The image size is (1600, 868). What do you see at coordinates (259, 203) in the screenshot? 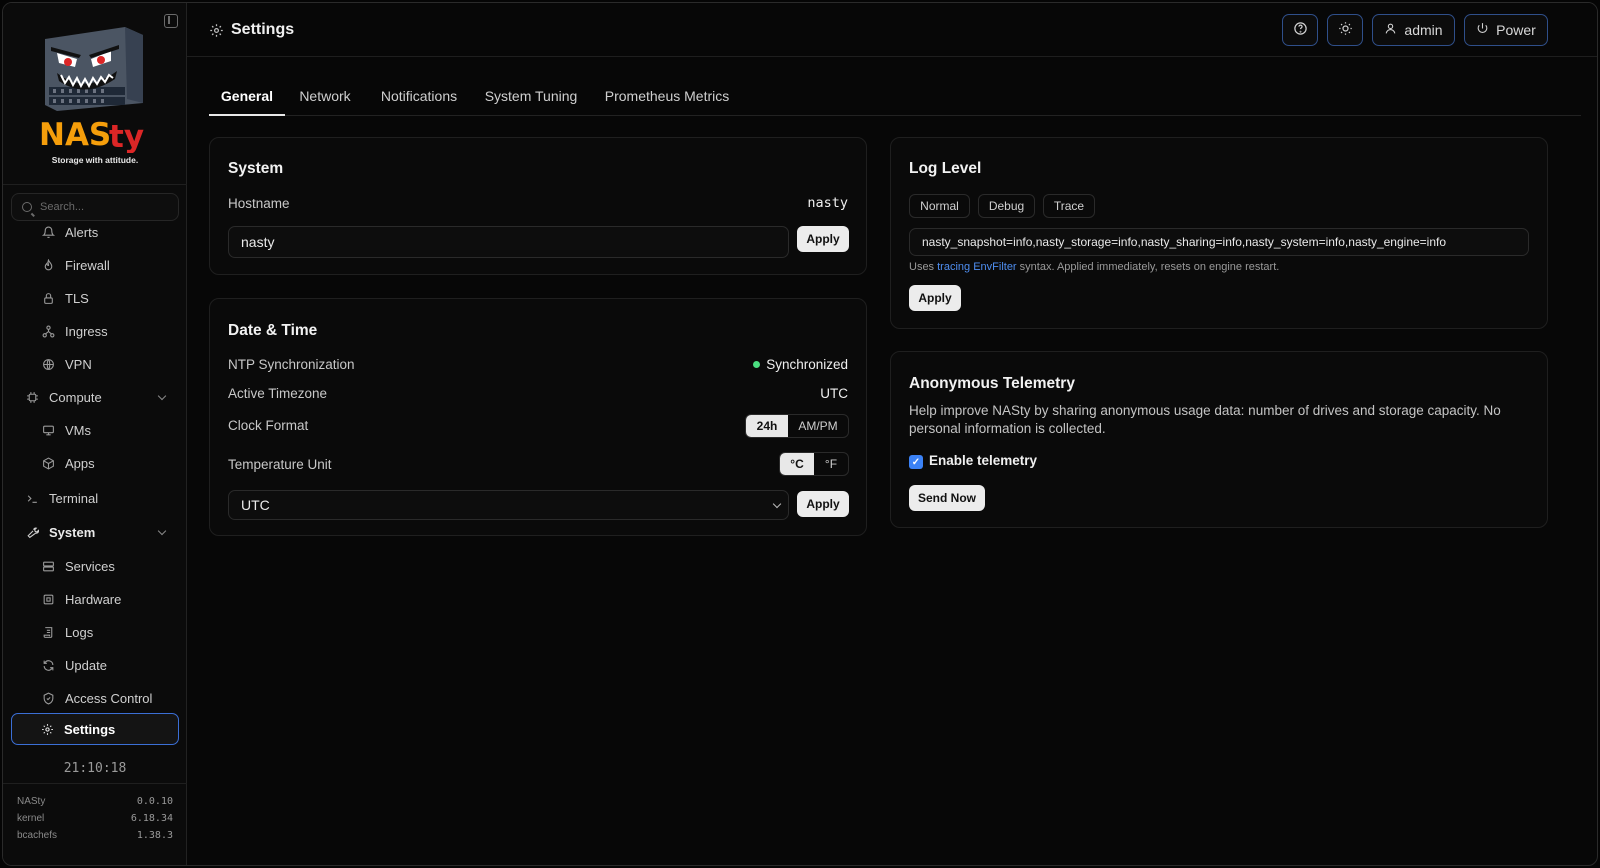
I see `hostname-label: Hostname` at bounding box center [259, 203].